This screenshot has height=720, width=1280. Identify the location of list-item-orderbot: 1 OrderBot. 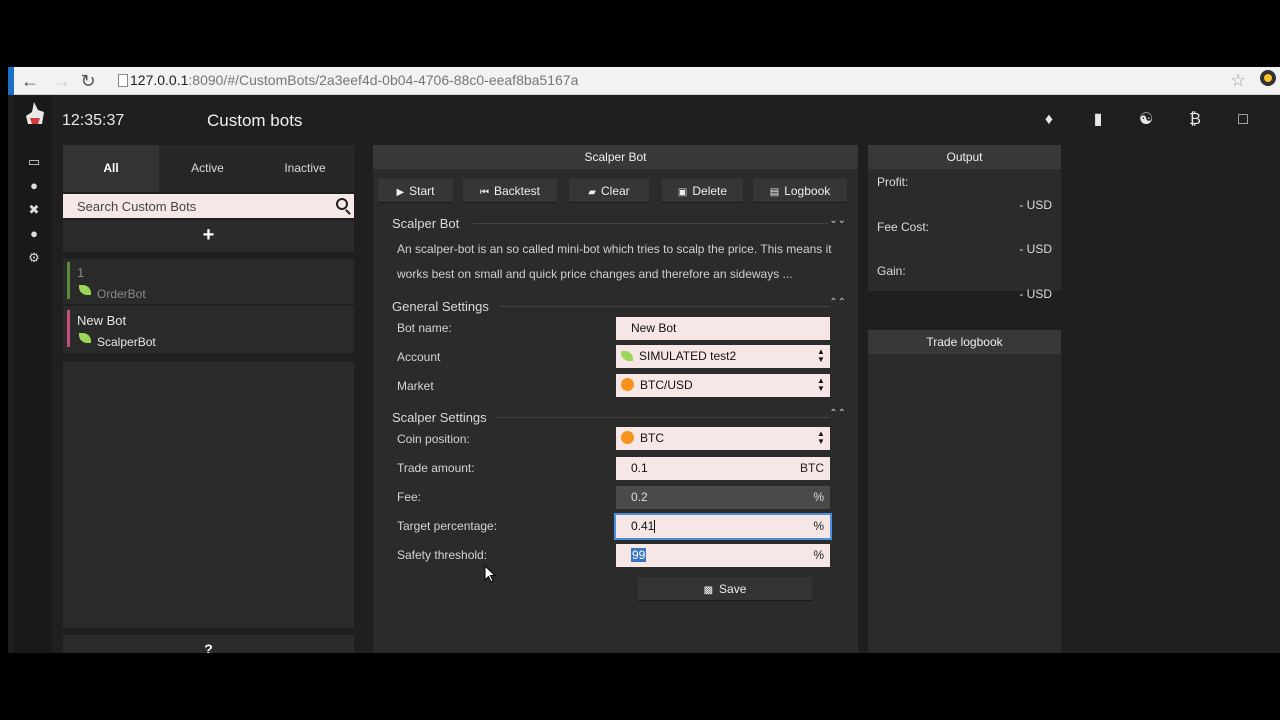
(208, 280).